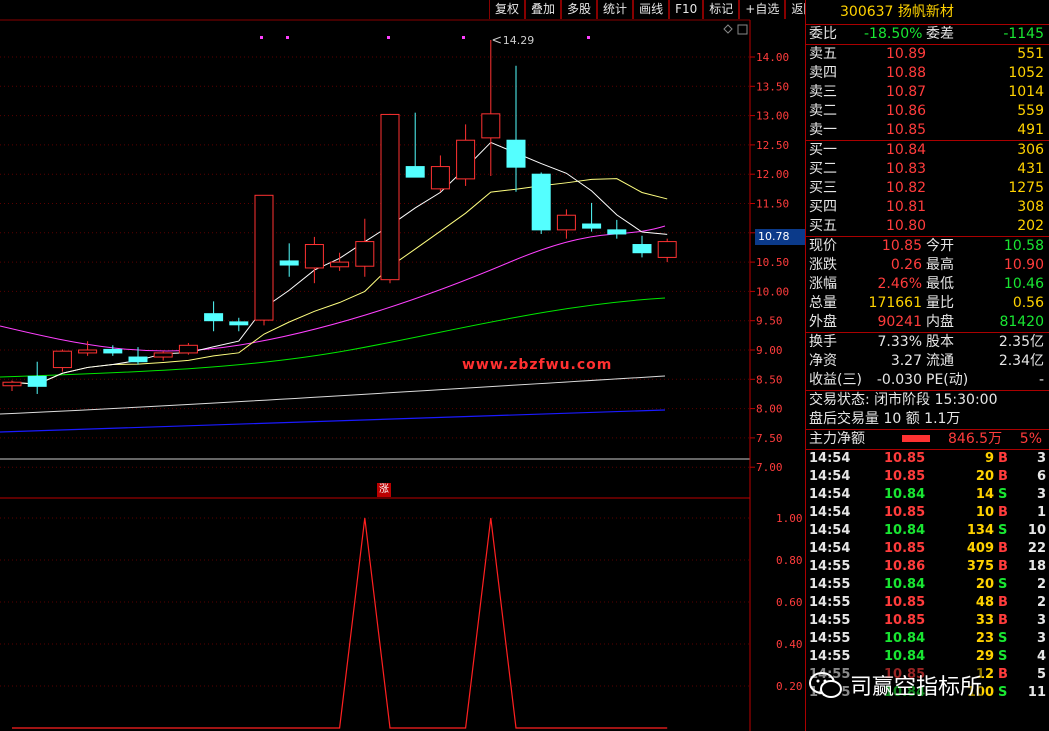 The height and width of the screenshot is (731, 1049). I want to click on y-tick-label: 9.50, so click(769, 321).